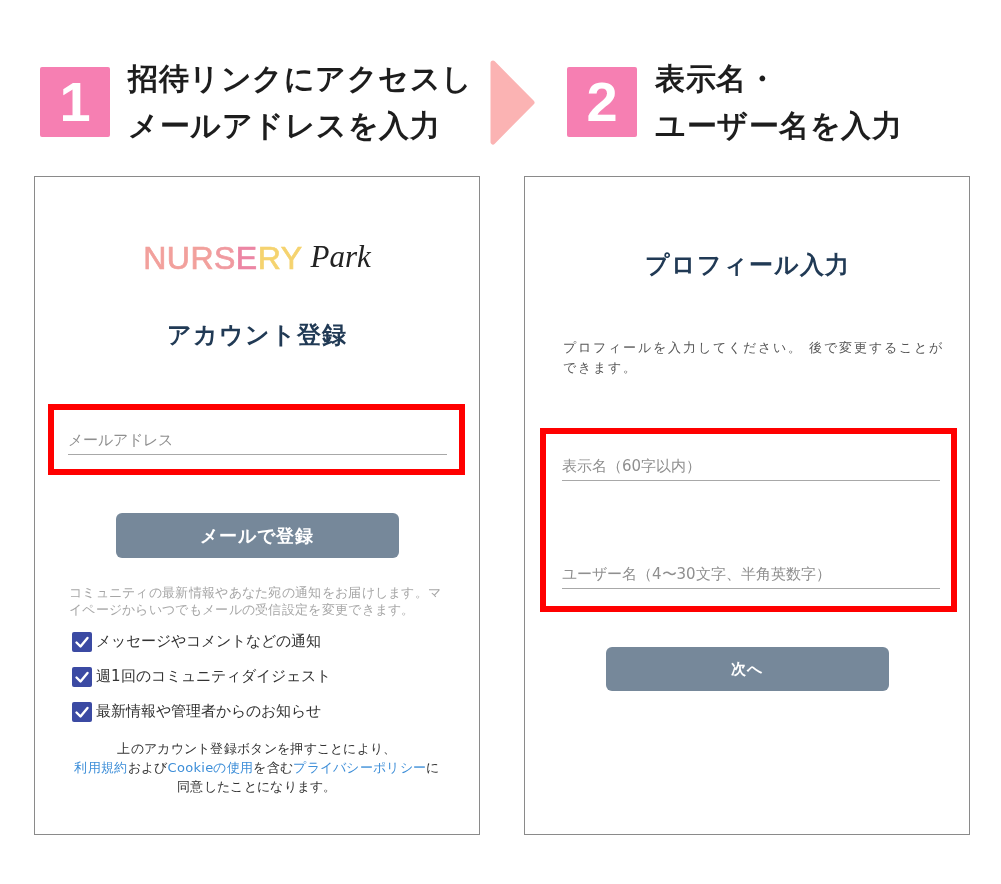 The image size is (1001, 884). What do you see at coordinates (257, 768) in the screenshot?
I see `consent-text: 上のアカウント登録ボタンを押すことにより、 利用規約 およびCookieの使用を含むプライバシーポリシーに 同意したことになります。` at bounding box center [257, 768].